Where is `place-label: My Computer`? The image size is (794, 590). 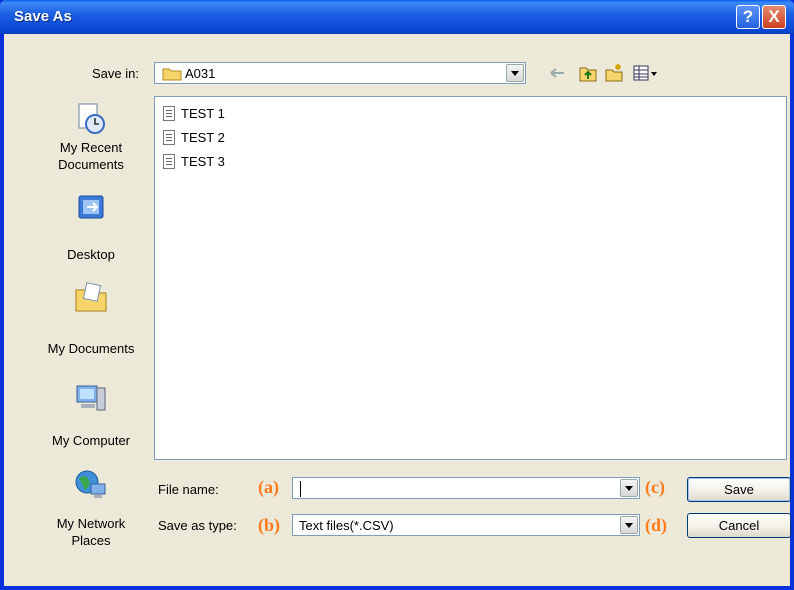 place-label: My Computer is located at coordinates (91, 440).